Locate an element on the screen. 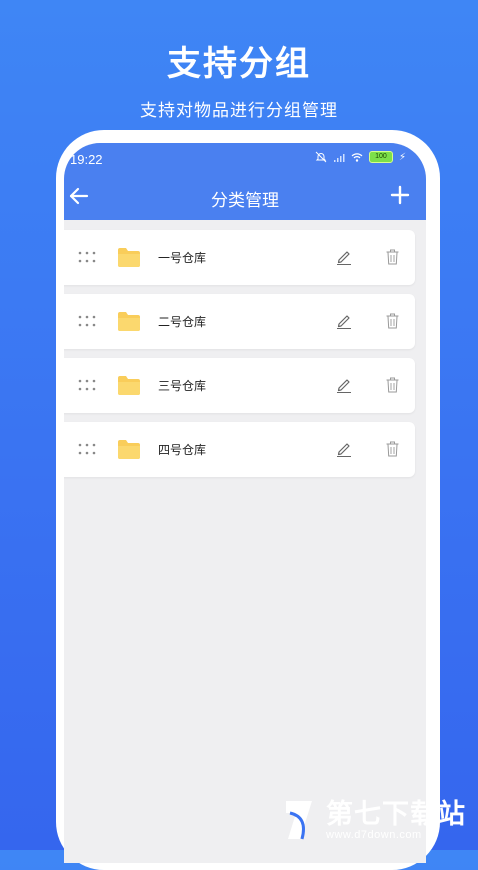 The image size is (478, 870). status-icons: 100 ⚡ is located at coordinates (360, 157).